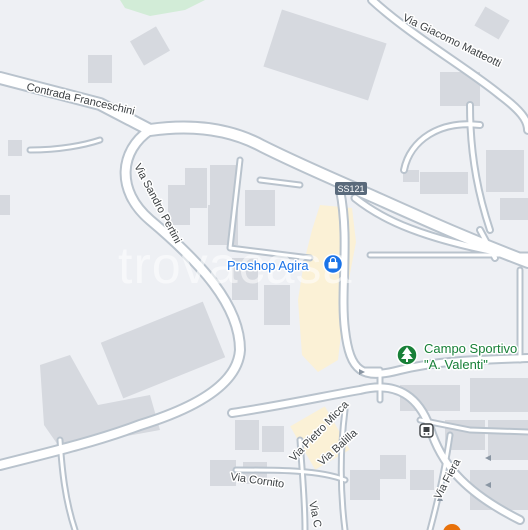 The image size is (528, 530). What do you see at coordinates (162, 8) in the screenshot?
I see `park-area` at bounding box center [162, 8].